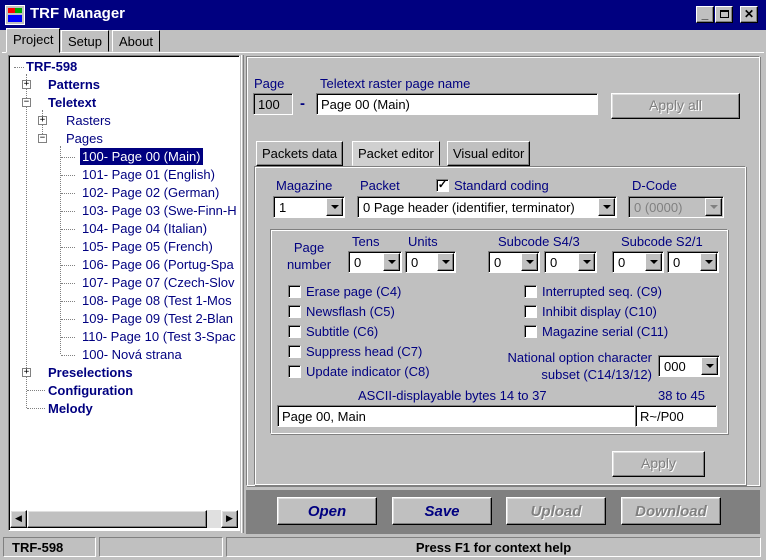  What do you see at coordinates (658, 464) in the screenshot?
I see `apply-button: Apply` at bounding box center [658, 464].